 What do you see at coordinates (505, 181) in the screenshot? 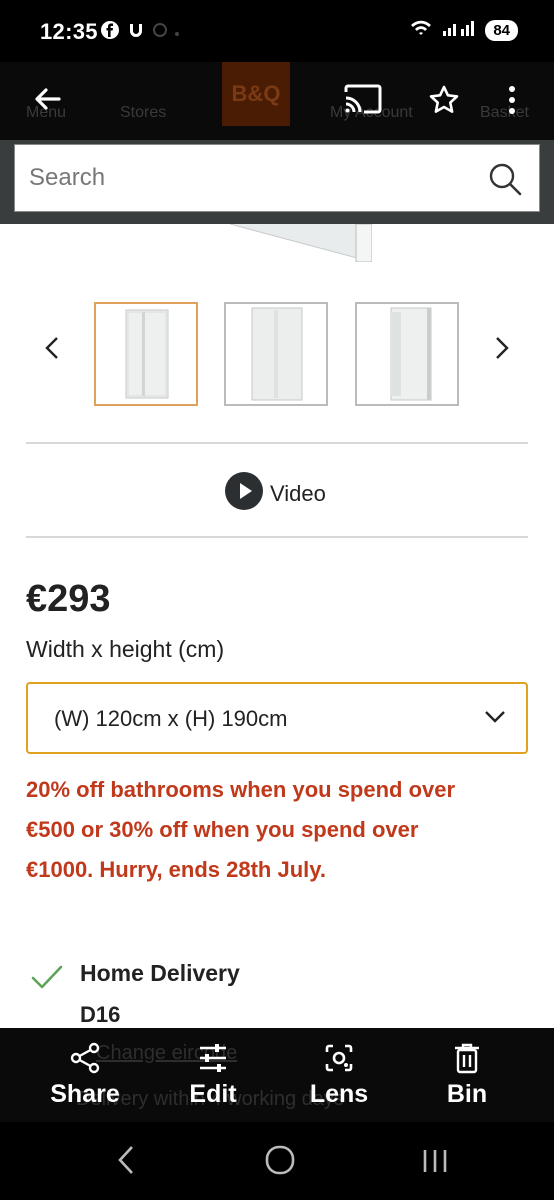
I see `search-icon` at bounding box center [505, 181].